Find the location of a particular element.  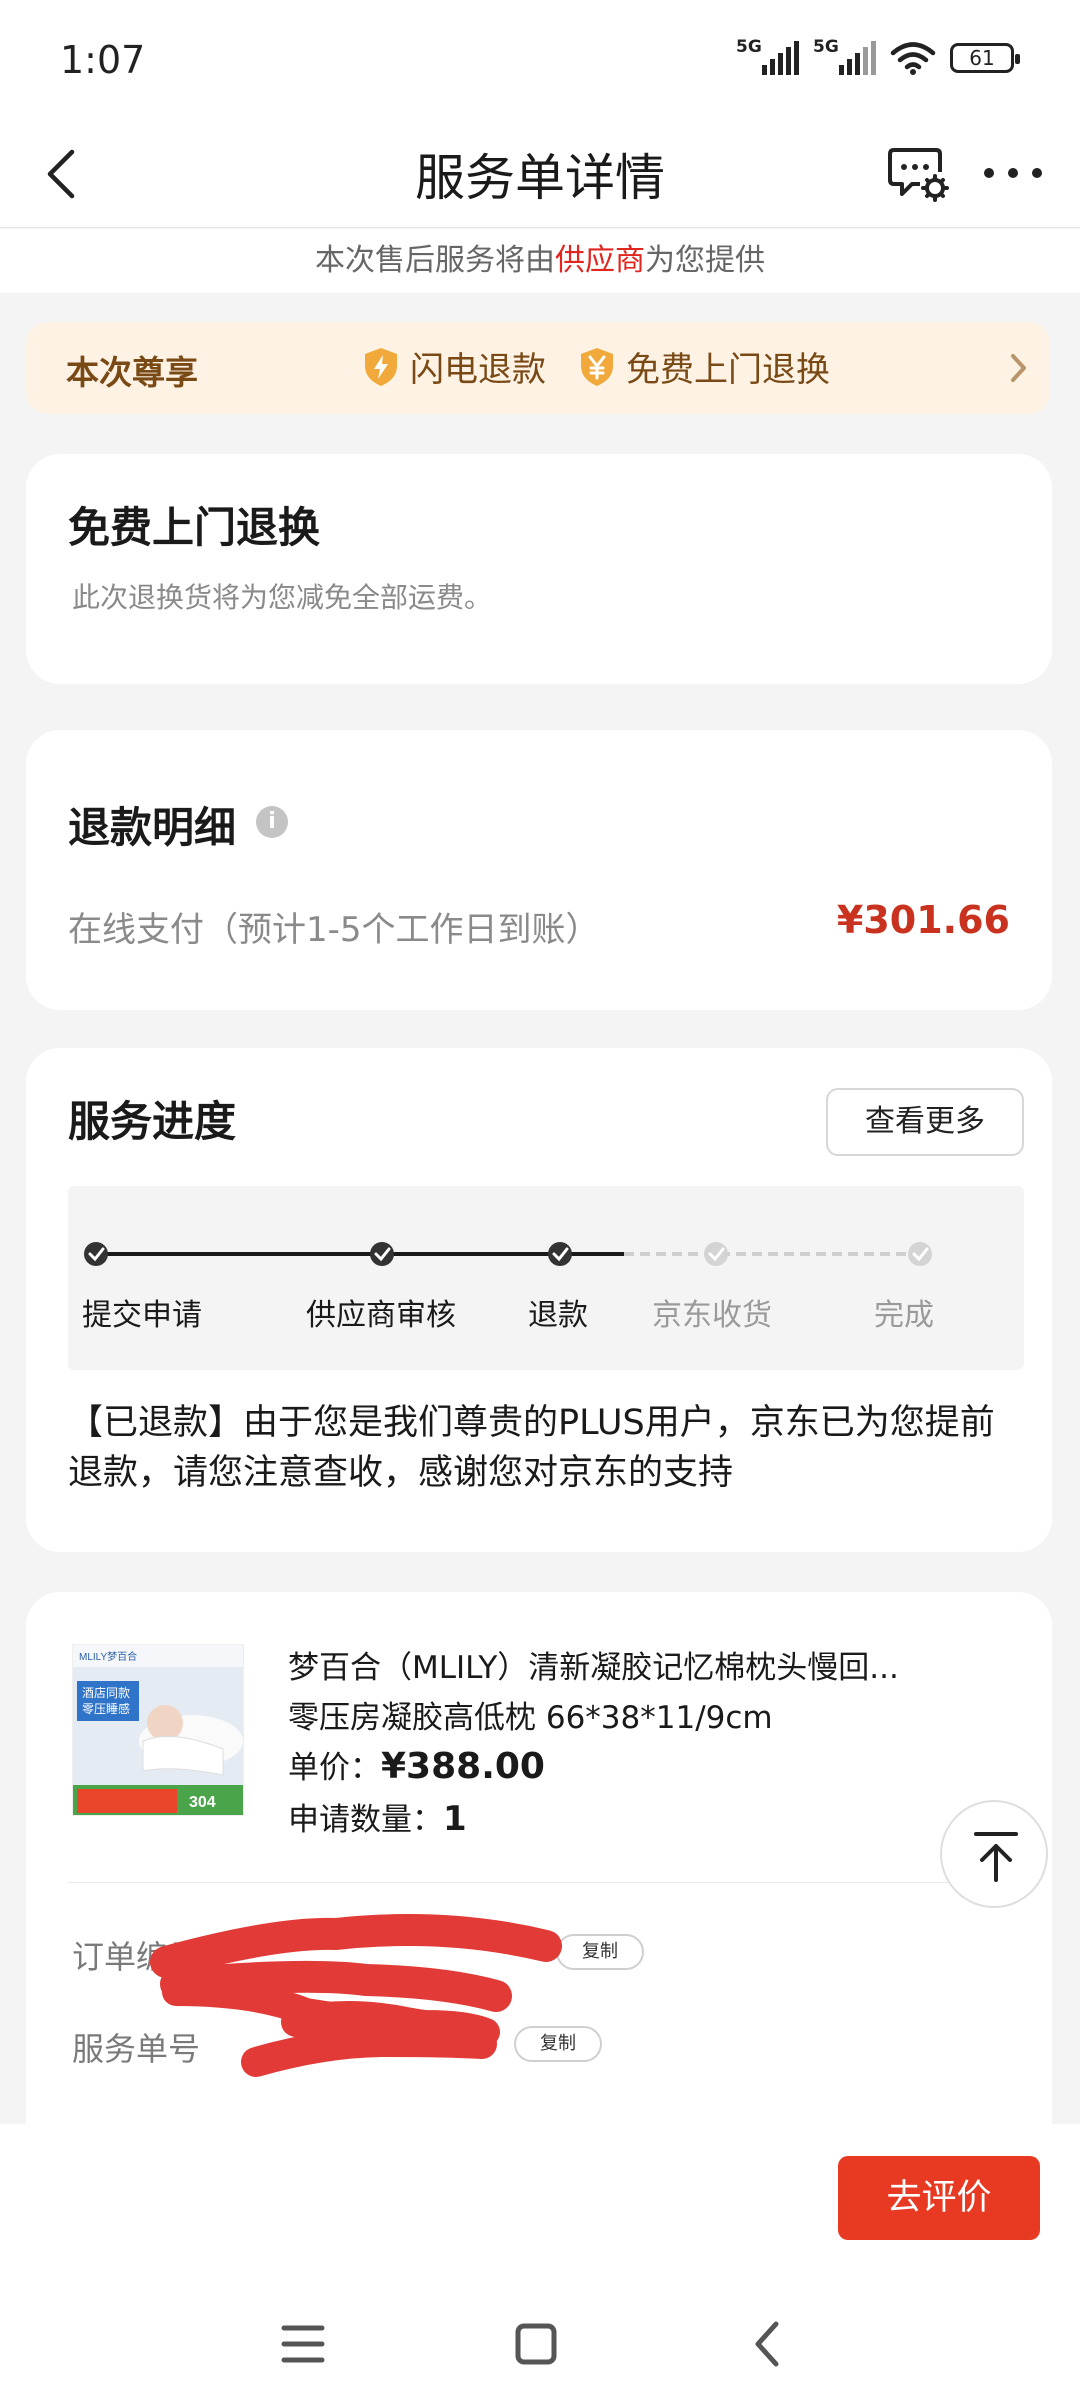

provider-suffix: 为您提供 is located at coordinates (705, 260).